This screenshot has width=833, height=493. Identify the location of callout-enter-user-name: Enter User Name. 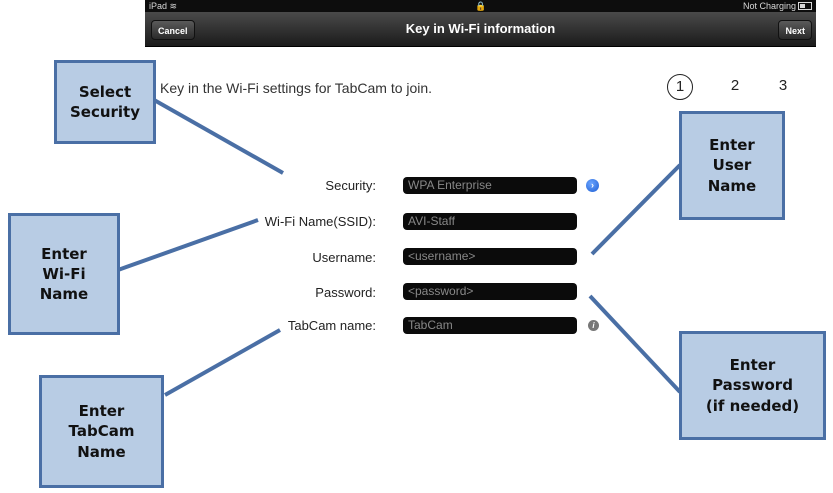
(732, 165).